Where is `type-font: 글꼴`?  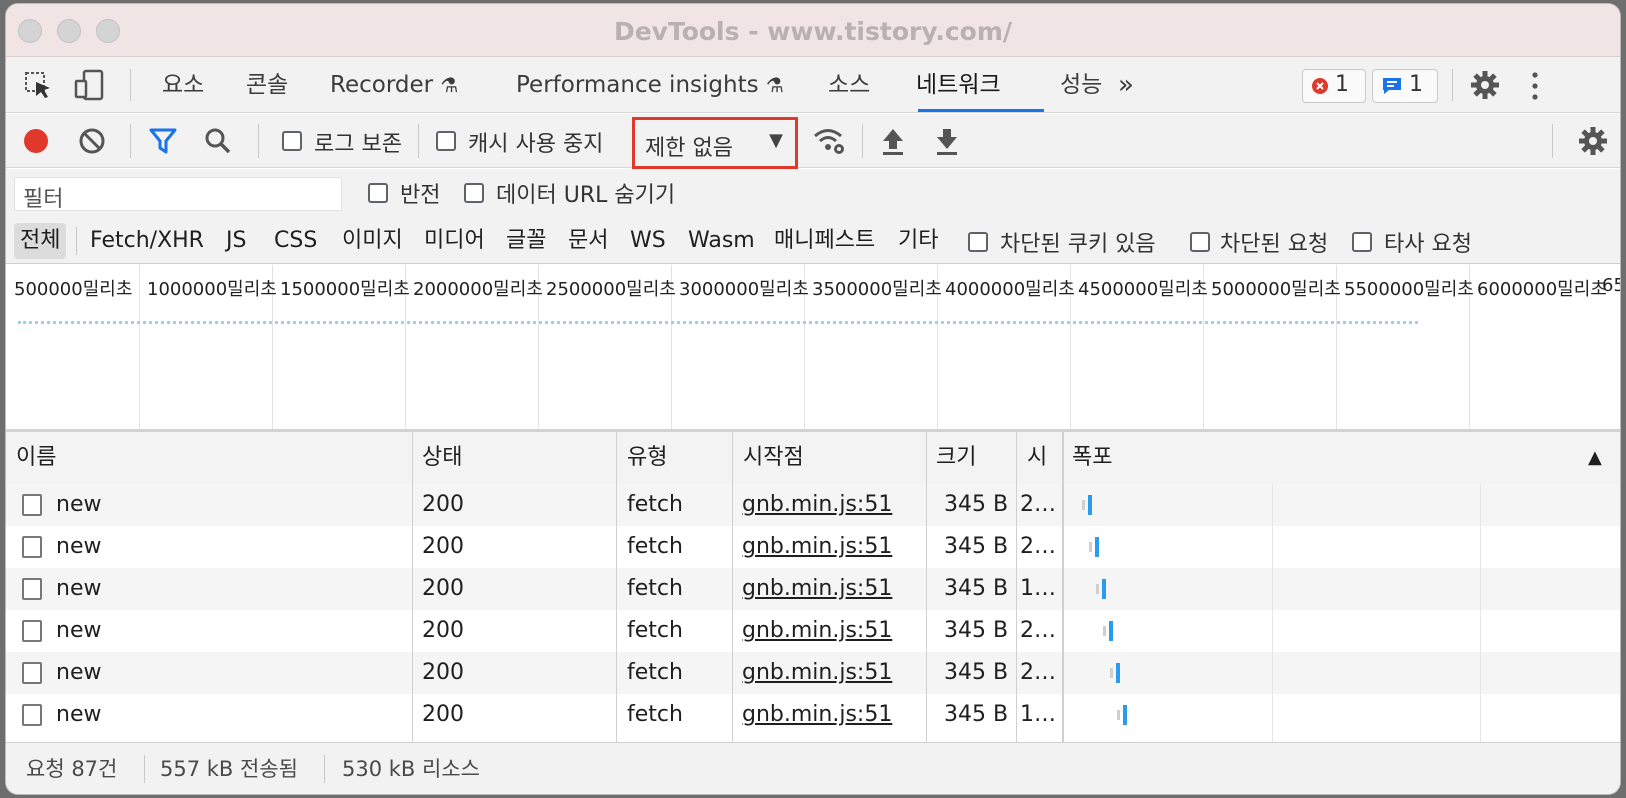
type-font: 글꼴 is located at coordinates (526, 241).